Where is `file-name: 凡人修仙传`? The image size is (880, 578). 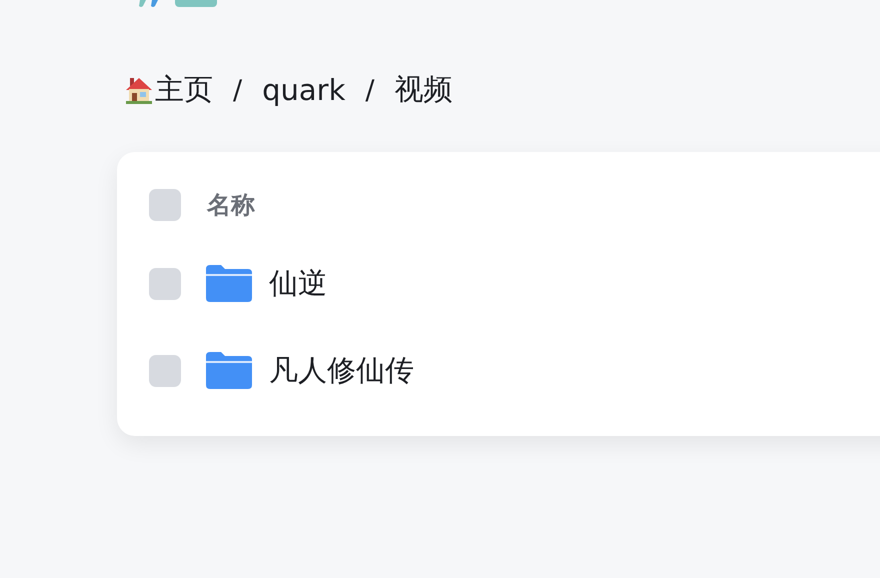 file-name: 凡人修仙传 is located at coordinates (341, 370).